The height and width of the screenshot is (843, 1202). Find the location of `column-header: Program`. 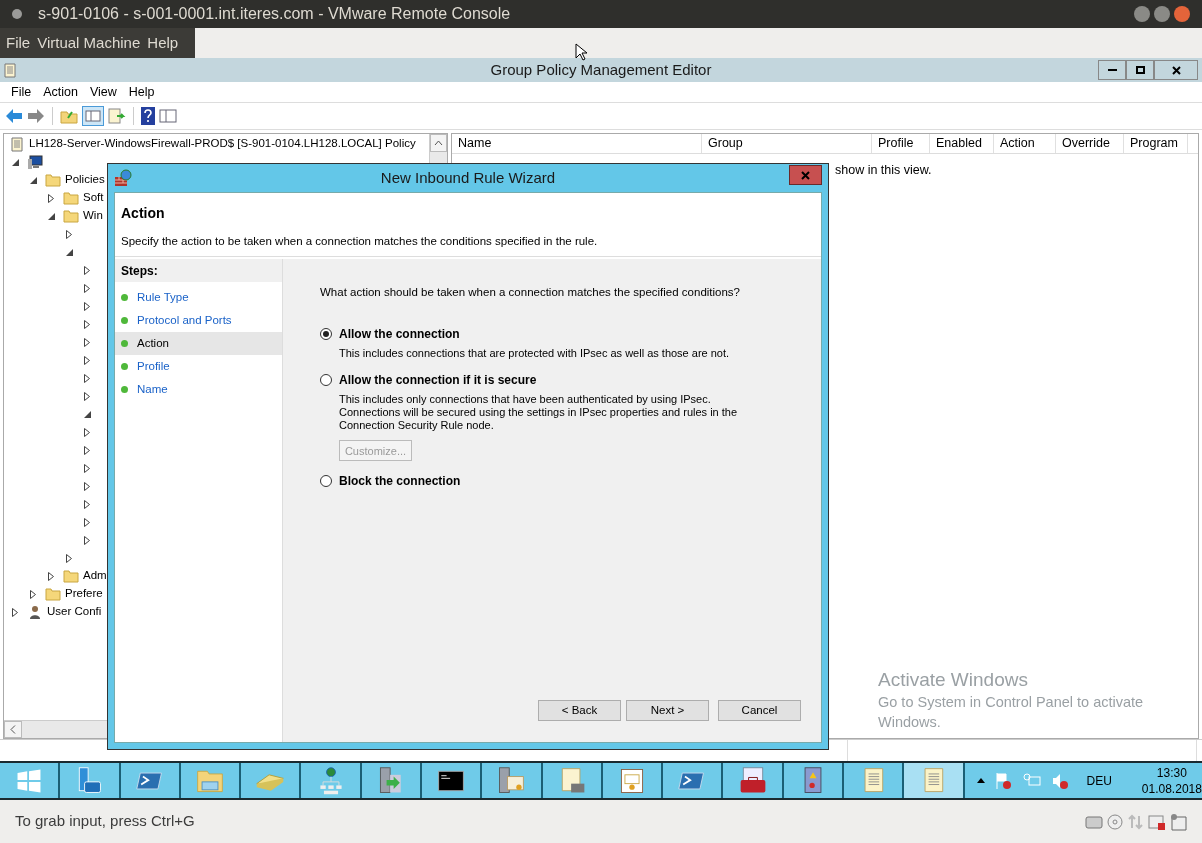

column-header: Program is located at coordinates (1156, 143).